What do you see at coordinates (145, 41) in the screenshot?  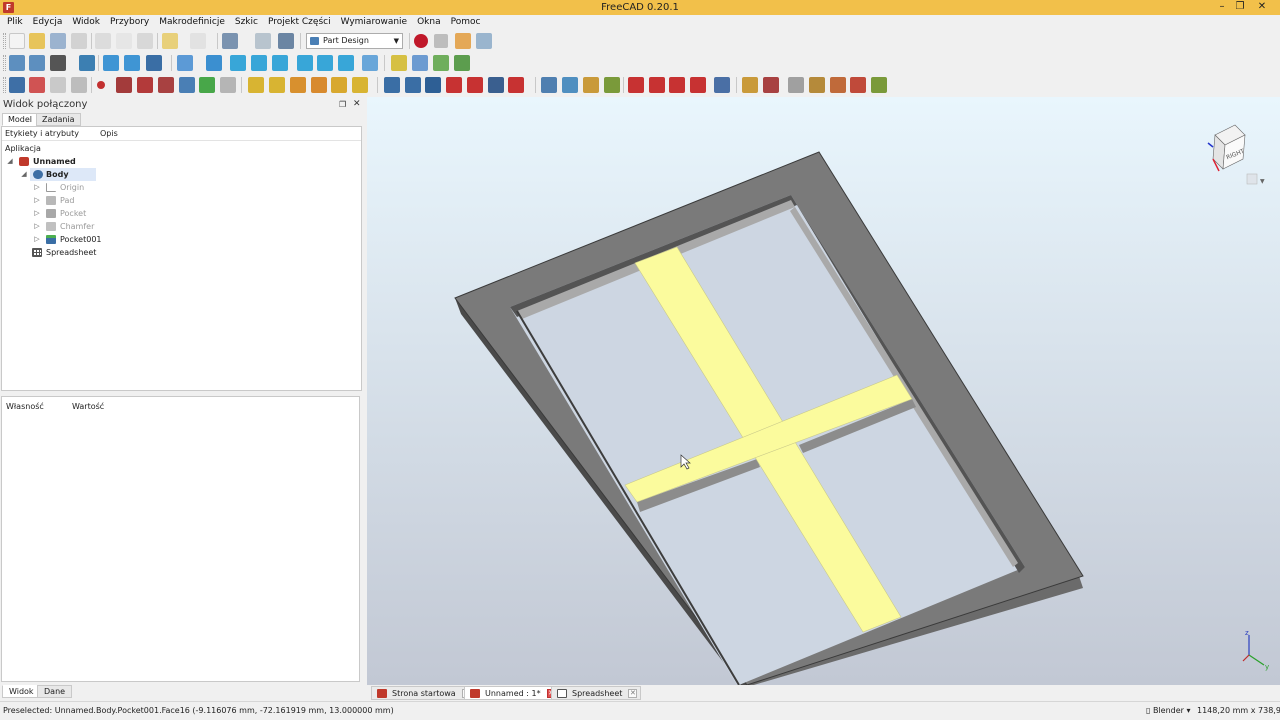 I see `paste-icon` at bounding box center [145, 41].